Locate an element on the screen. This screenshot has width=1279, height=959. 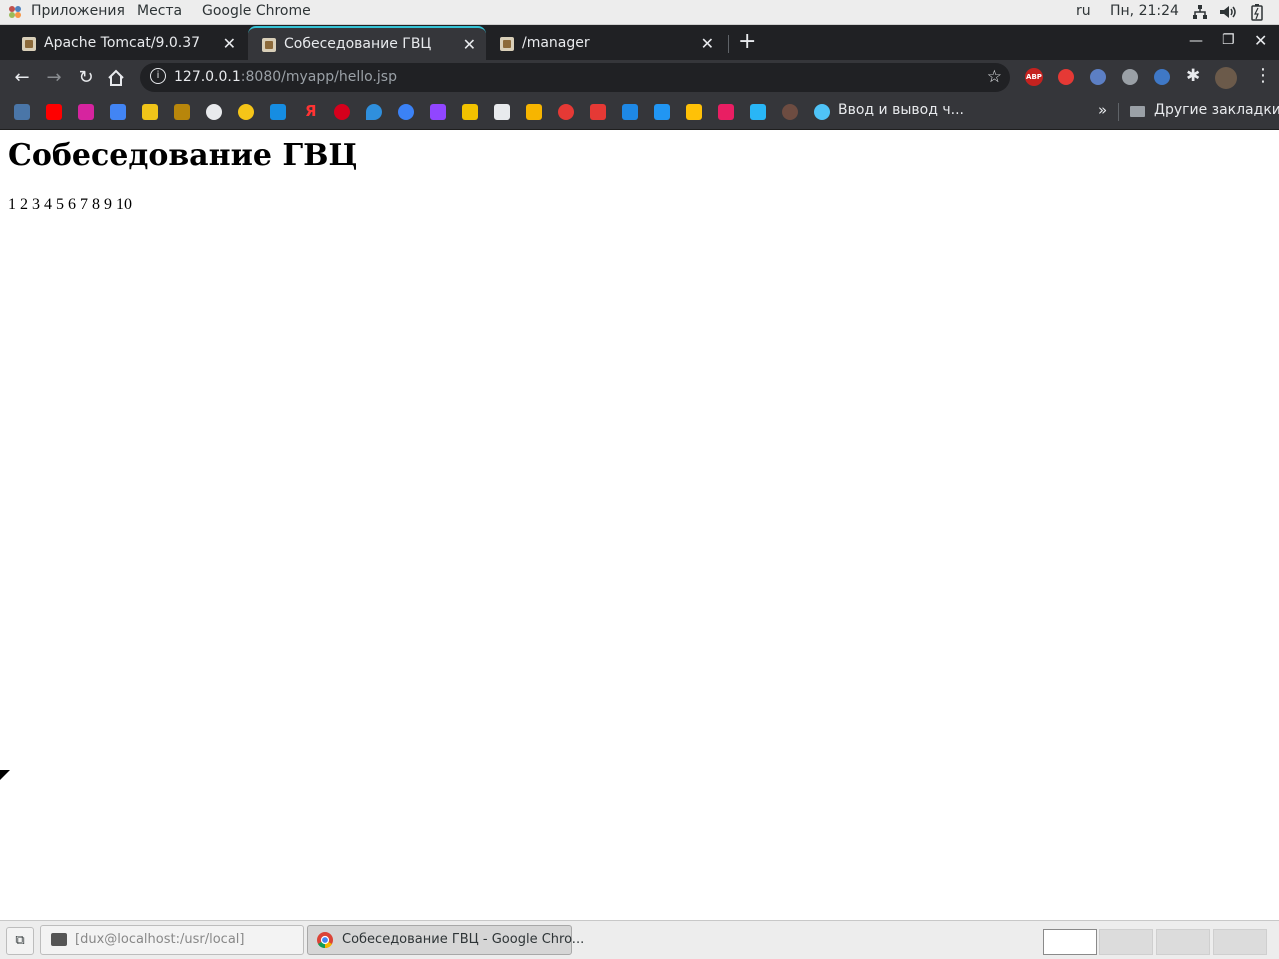
url-text: 127.0.0.1:8080/myapp/hello.jsp is located at coordinates (285, 77).